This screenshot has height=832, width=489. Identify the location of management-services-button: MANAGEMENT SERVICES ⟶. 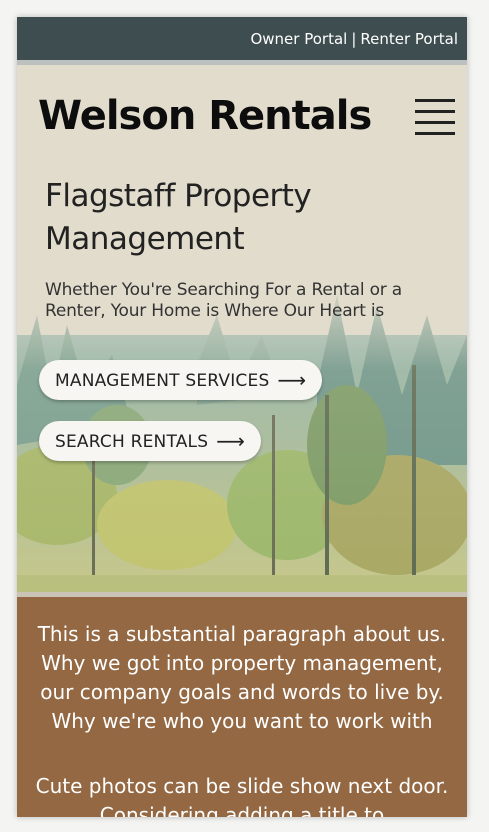
(181, 380).